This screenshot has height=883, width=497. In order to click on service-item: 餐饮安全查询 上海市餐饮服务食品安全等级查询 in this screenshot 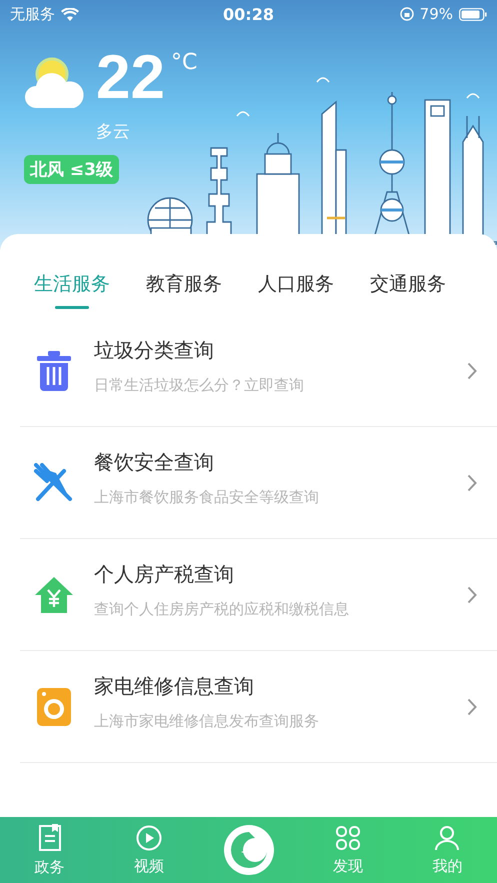, I will do `click(258, 483)`.